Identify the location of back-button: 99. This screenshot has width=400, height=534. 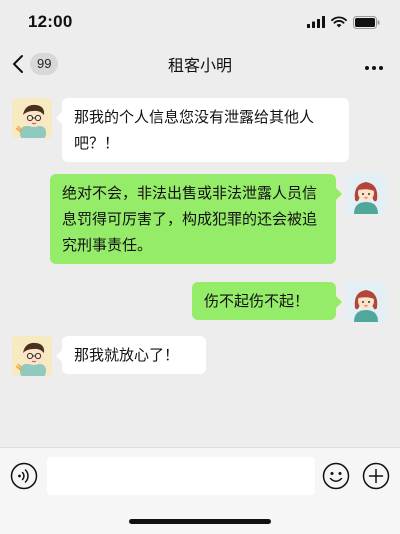
(35, 64).